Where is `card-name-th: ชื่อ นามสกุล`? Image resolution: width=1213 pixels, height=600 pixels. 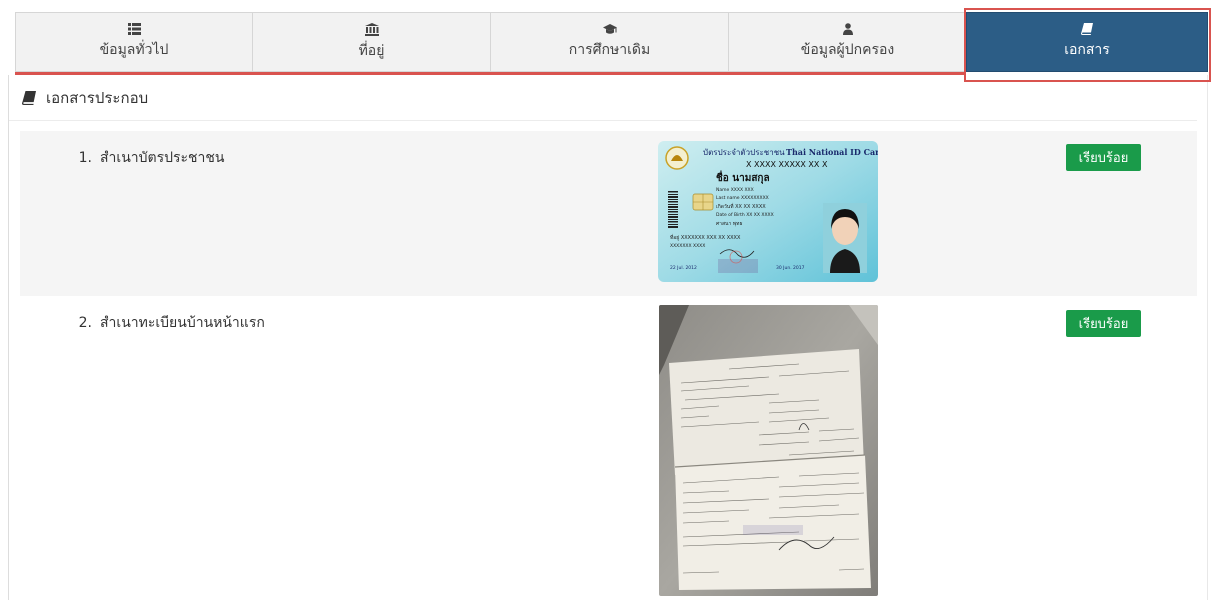
card-name-th: ชื่อ นามสกุล is located at coordinates (743, 177).